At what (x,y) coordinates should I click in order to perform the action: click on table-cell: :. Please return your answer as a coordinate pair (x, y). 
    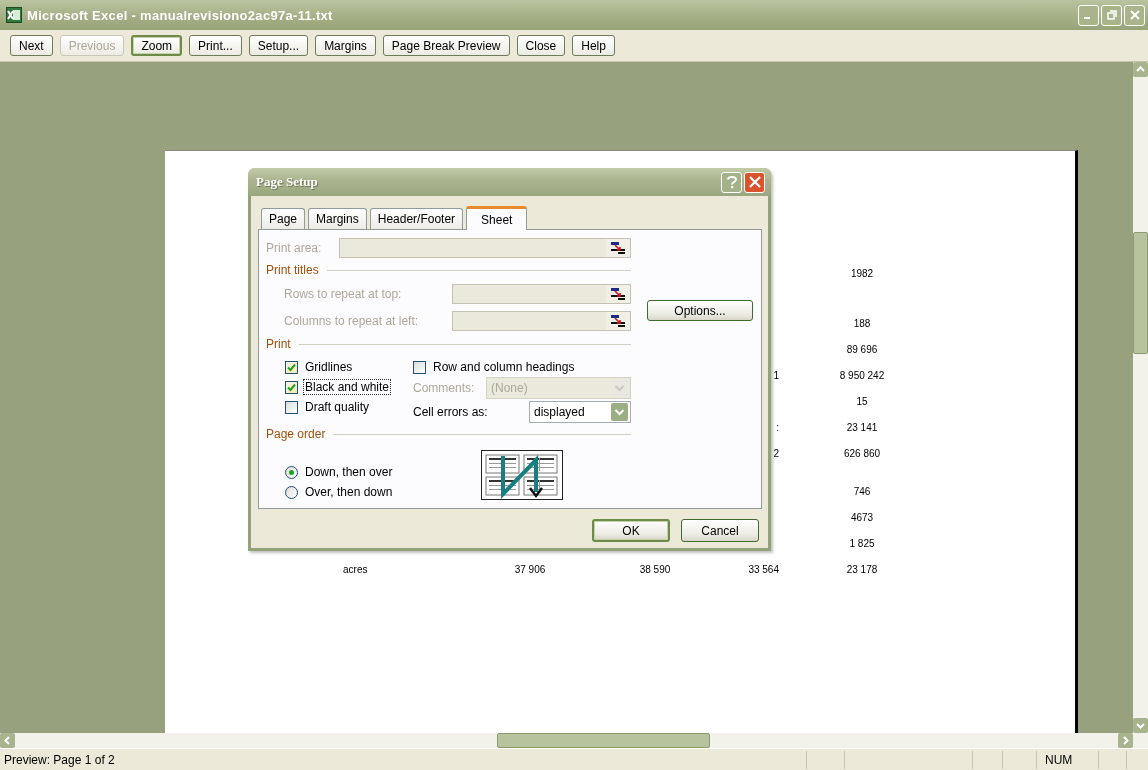
    Looking at the image, I should click on (777, 427).